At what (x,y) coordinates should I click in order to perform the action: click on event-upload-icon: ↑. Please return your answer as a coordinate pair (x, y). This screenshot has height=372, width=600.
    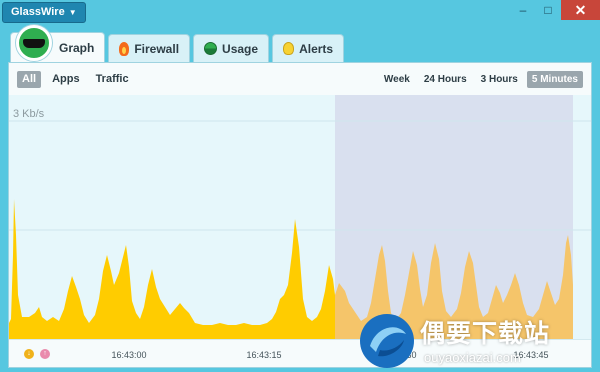
    Looking at the image, I should click on (45, 354).